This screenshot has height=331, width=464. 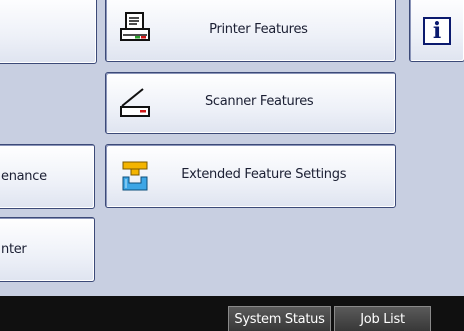 What do you see at coordinates (135, 176) in the screenshot?
I see `extended-feature-icon` at bounding box center [135, 176].